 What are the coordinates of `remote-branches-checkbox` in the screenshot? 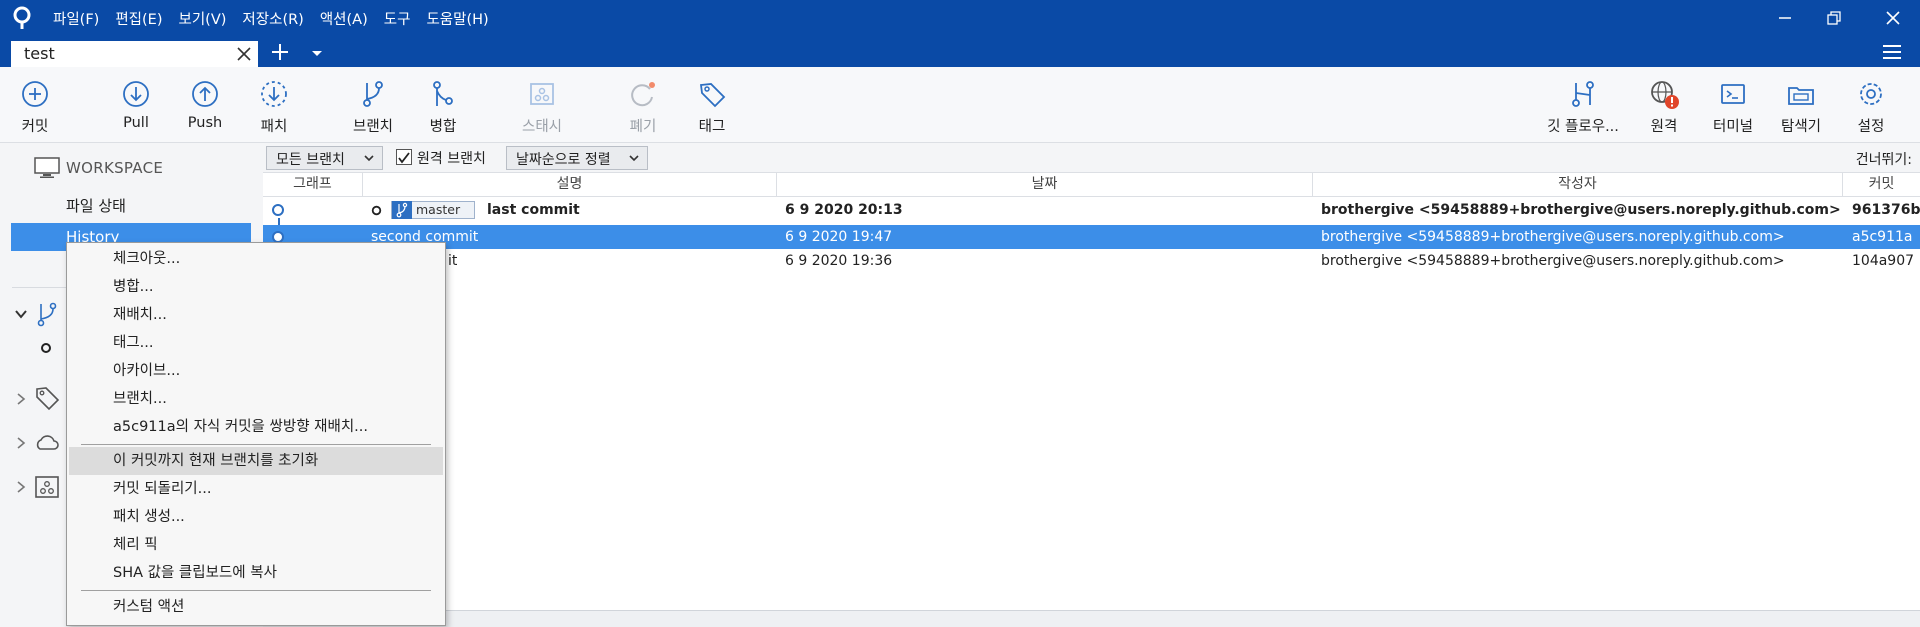 It's located at (404, 157).